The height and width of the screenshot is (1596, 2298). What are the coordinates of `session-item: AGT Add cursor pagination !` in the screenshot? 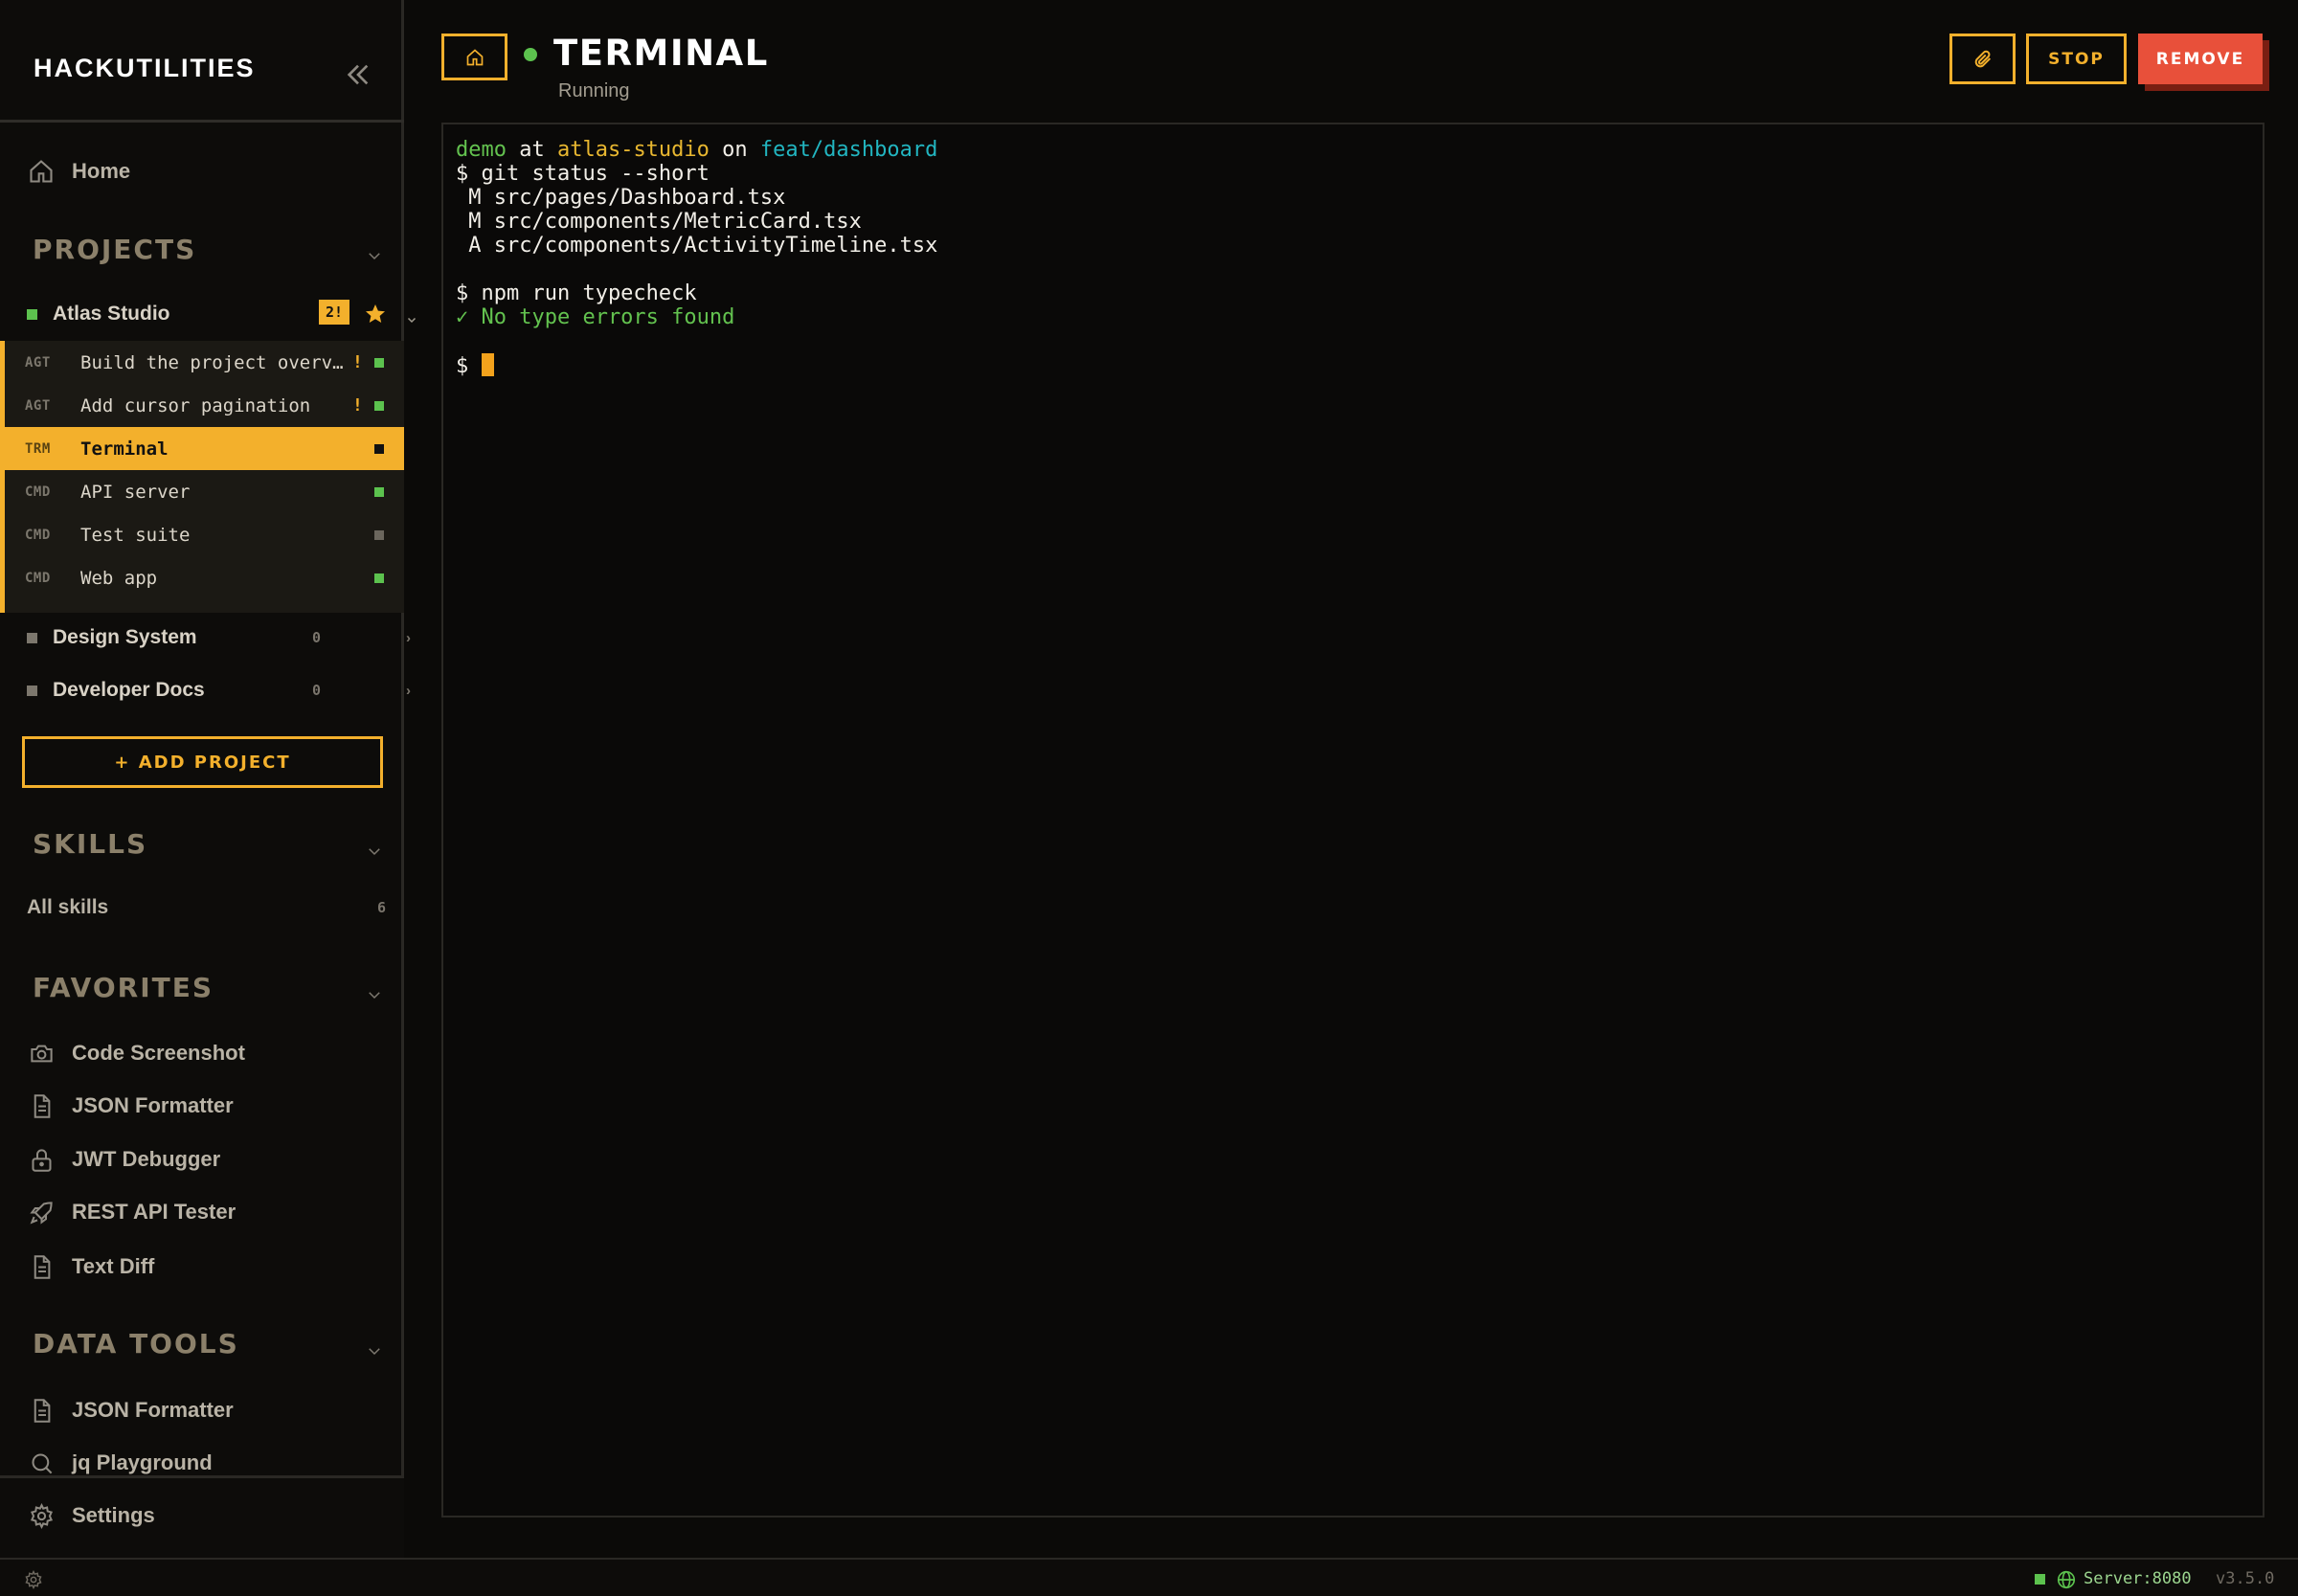 It's located at (205, 405).